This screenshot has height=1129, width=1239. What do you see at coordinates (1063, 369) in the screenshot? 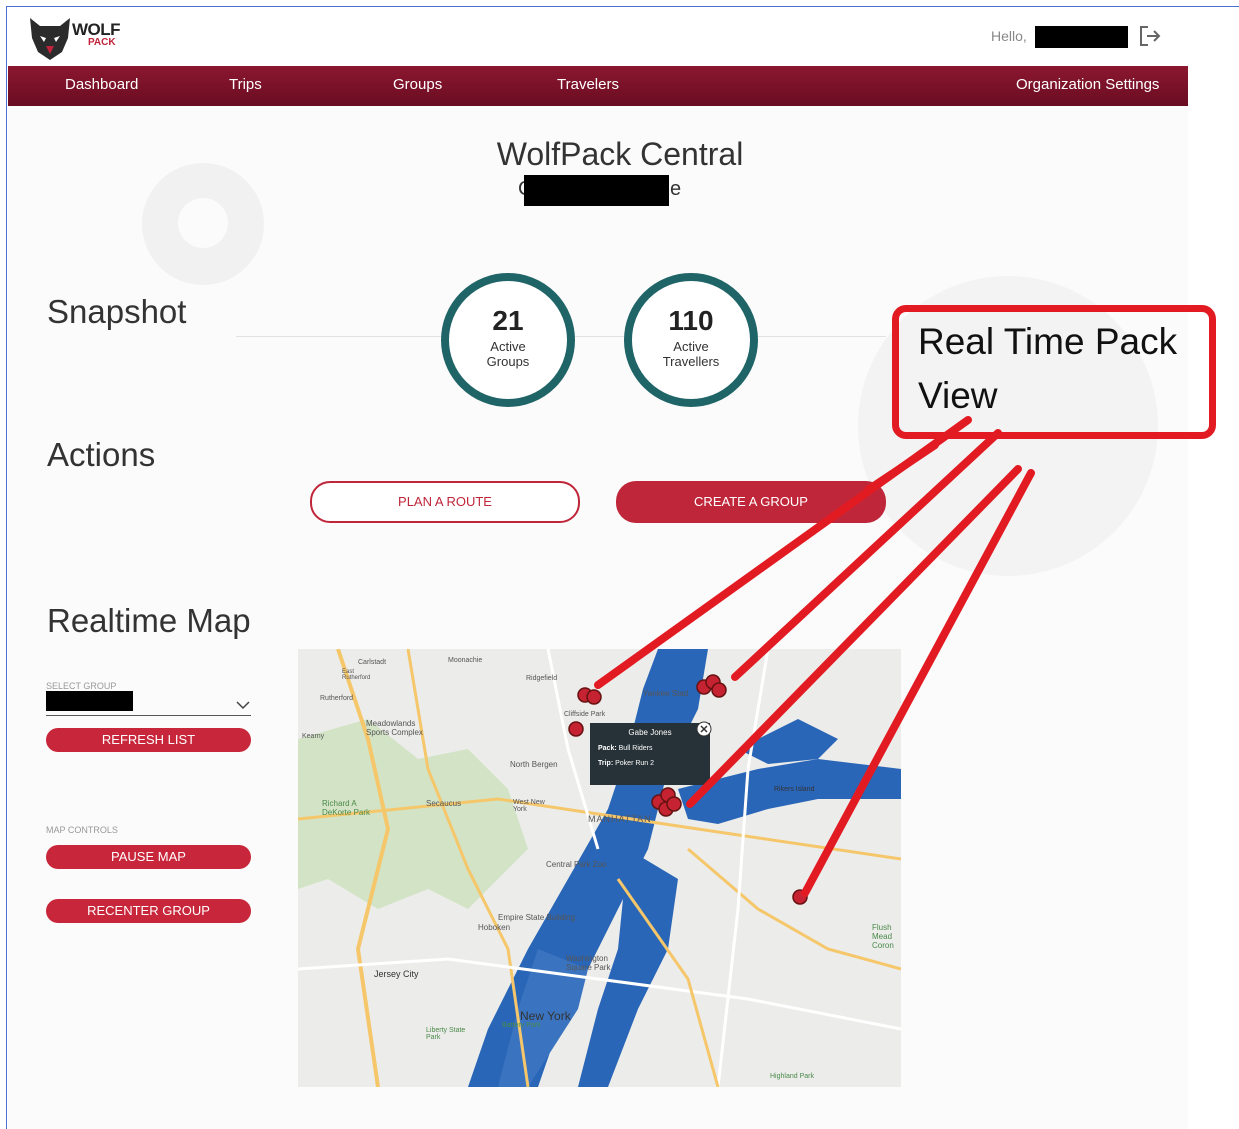
I see `annotation-callout-text: Real Time Pack View` at bounding box center [1063, 369].